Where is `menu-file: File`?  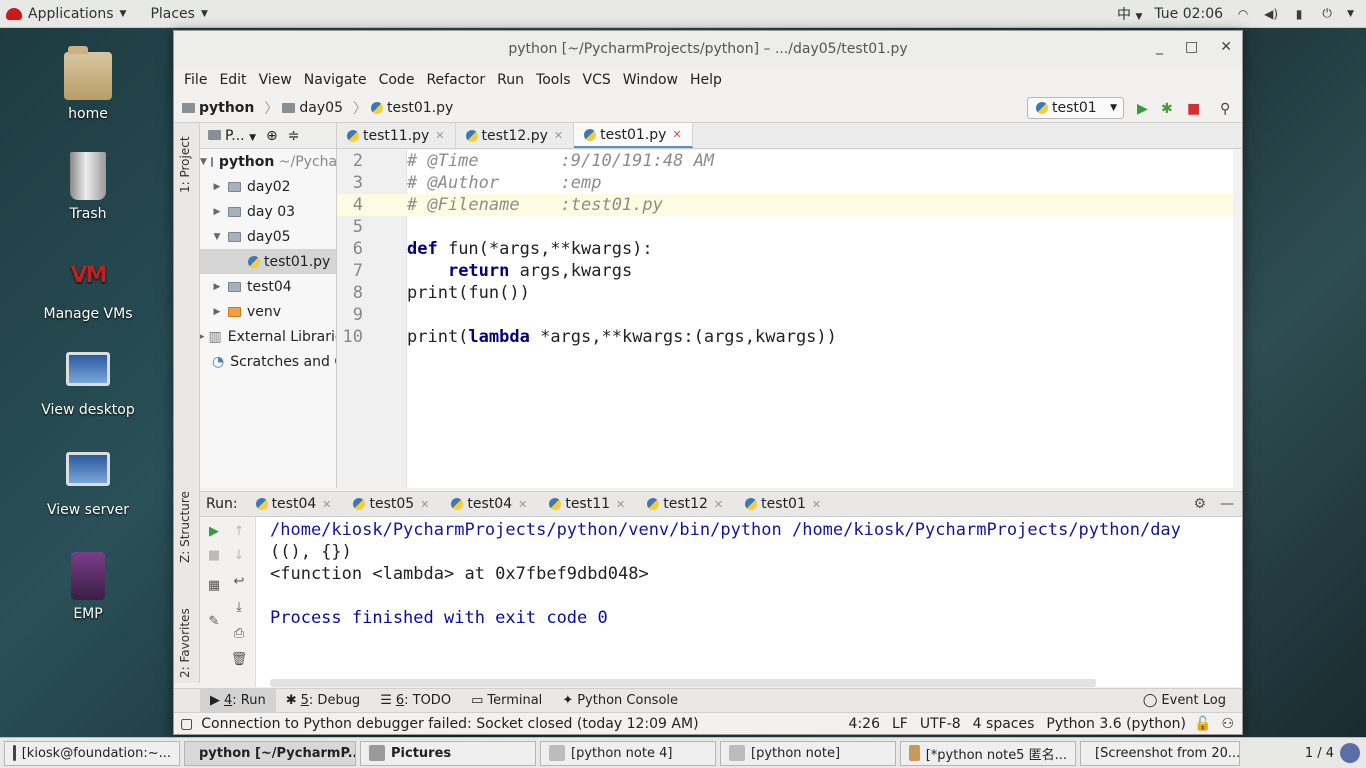 menu-file: File is located at coordinates (195, 80).